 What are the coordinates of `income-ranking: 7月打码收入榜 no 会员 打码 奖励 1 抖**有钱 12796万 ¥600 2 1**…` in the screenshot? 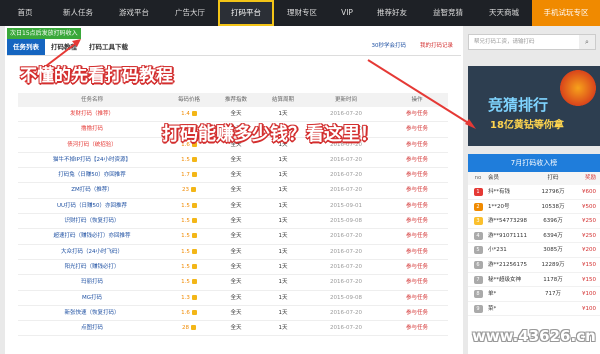 It's located at (534, 254).